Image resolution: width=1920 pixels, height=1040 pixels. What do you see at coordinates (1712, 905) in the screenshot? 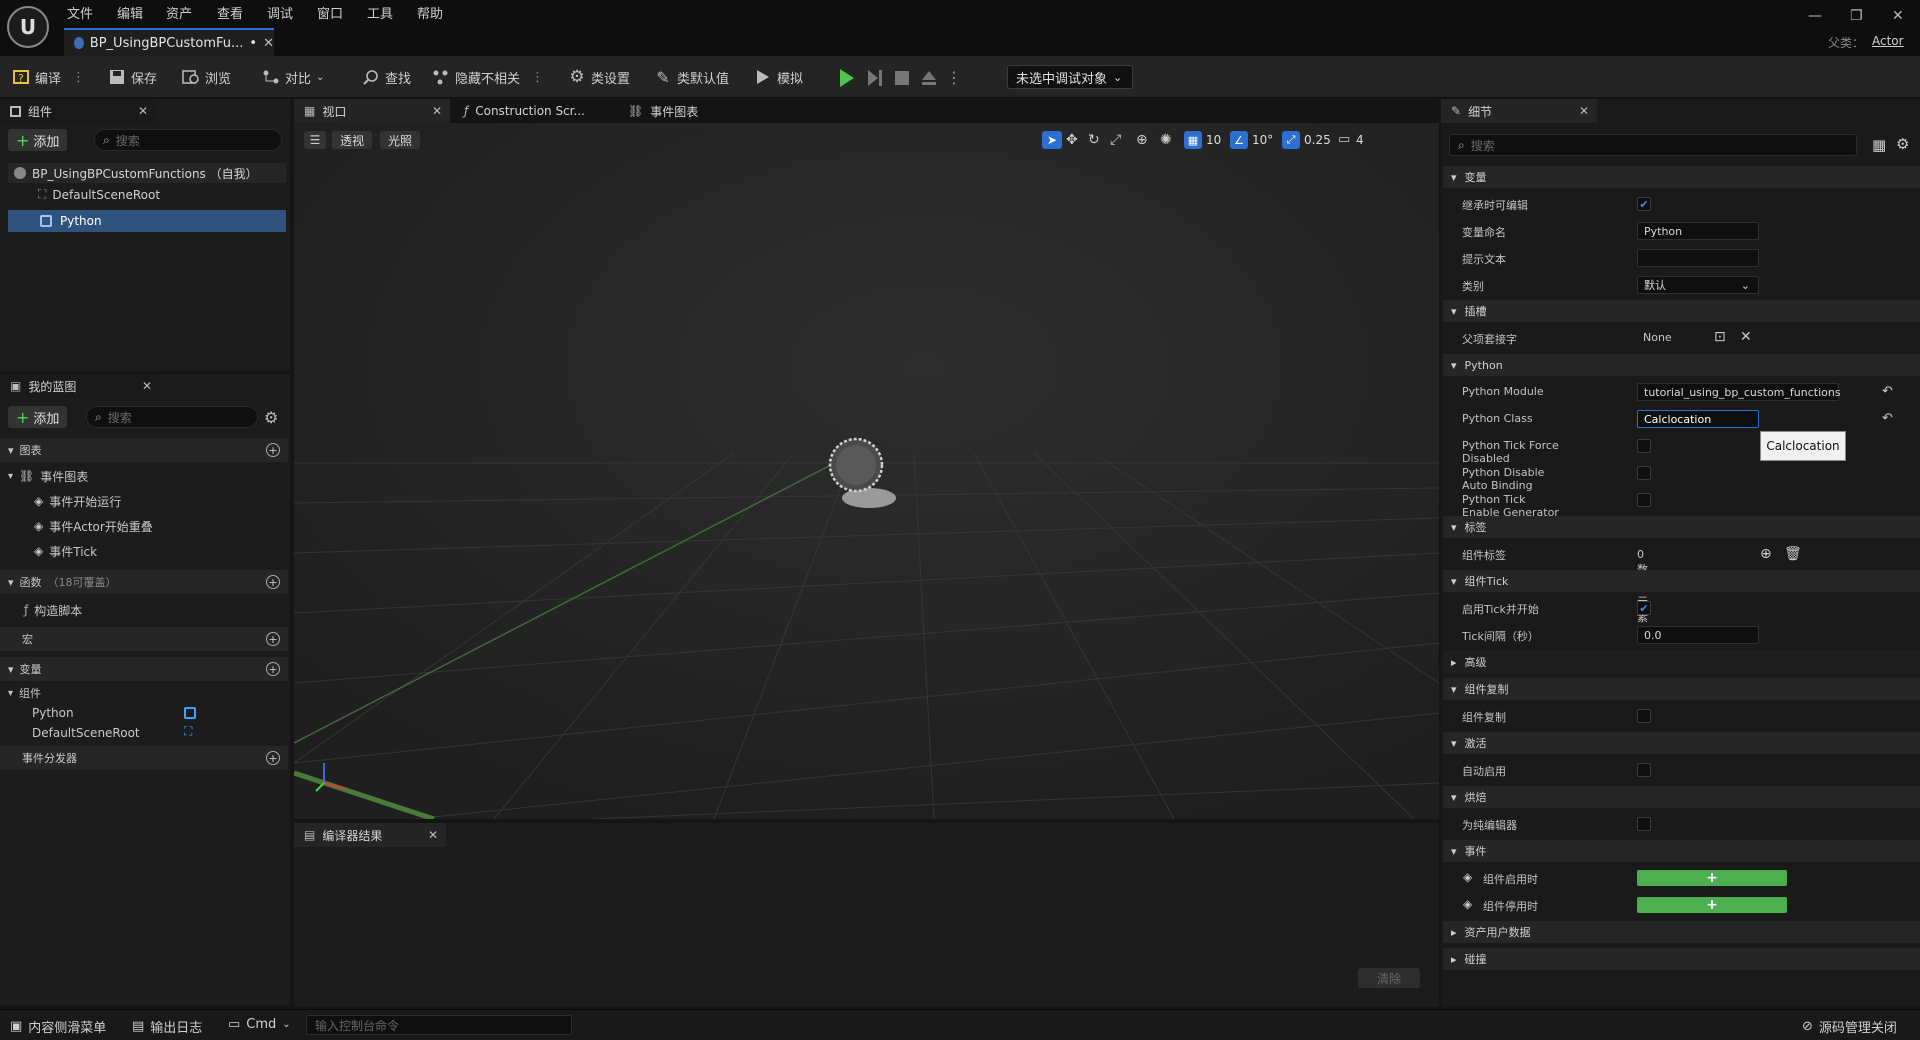
I see `add-on-deactivated-button: +` at bounding box center [1712, 905].